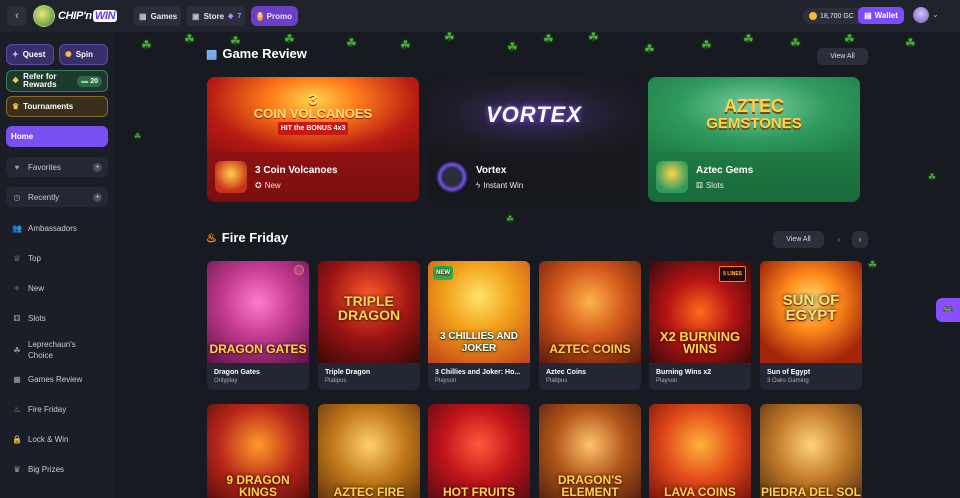  What do you see at coordinates (811, 451) in the screenshot?
I see `game-card-piedra-del-sol: PIEDRA DEL SOL` at bounding box center [811, 451].